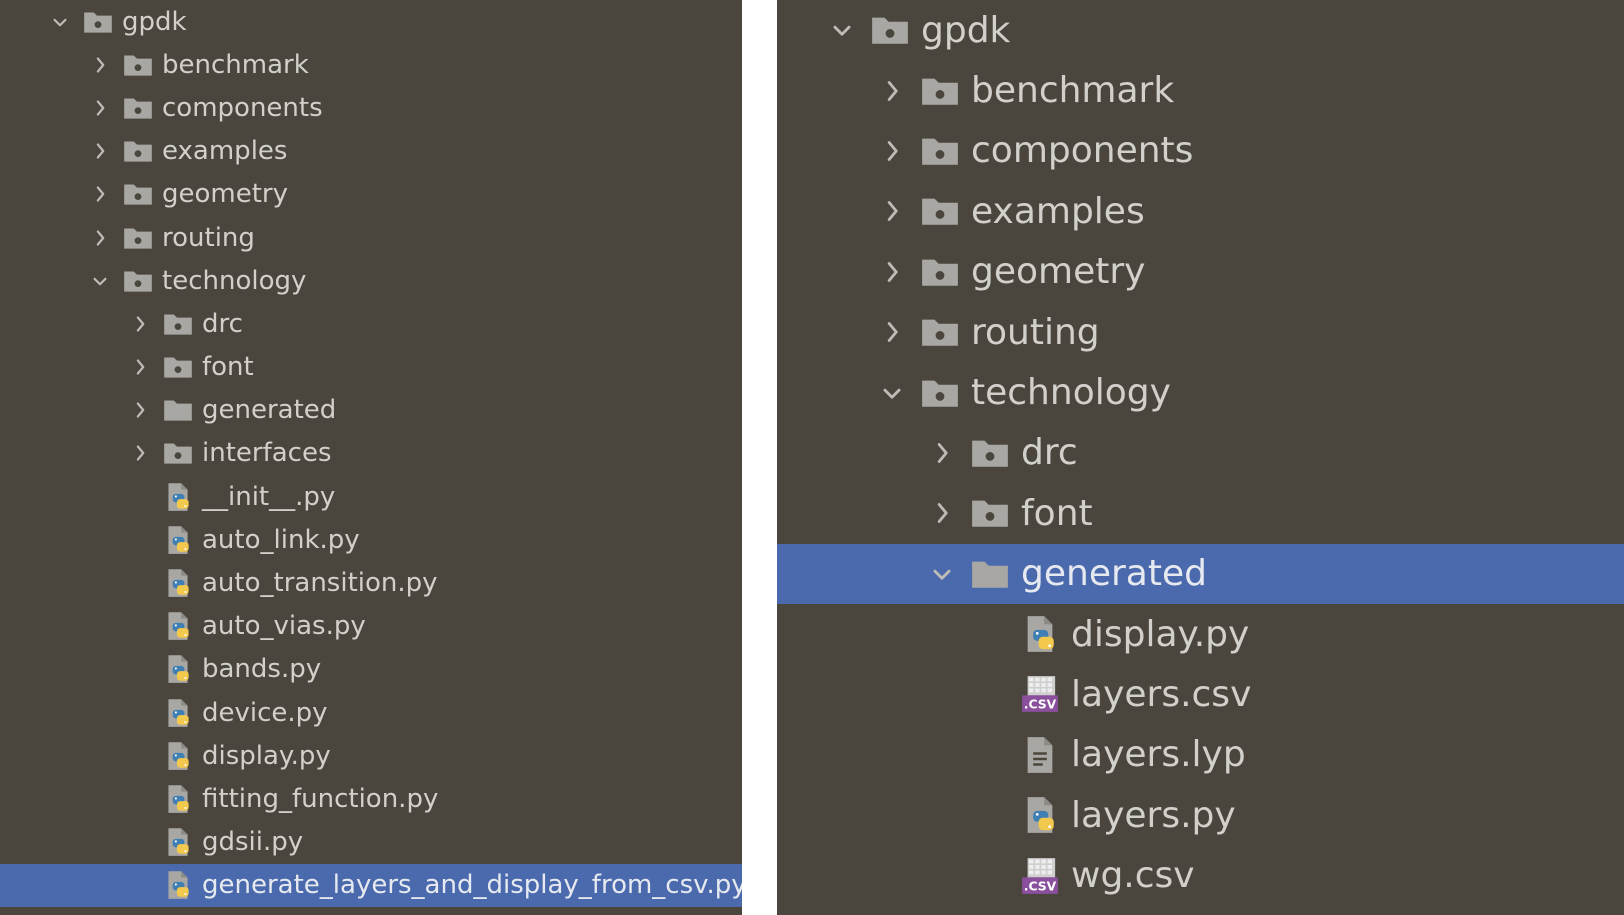 This screenshot has height=915, width=1624. I want to click on tree-file-row: auto_transition.py, so click(371, 582).